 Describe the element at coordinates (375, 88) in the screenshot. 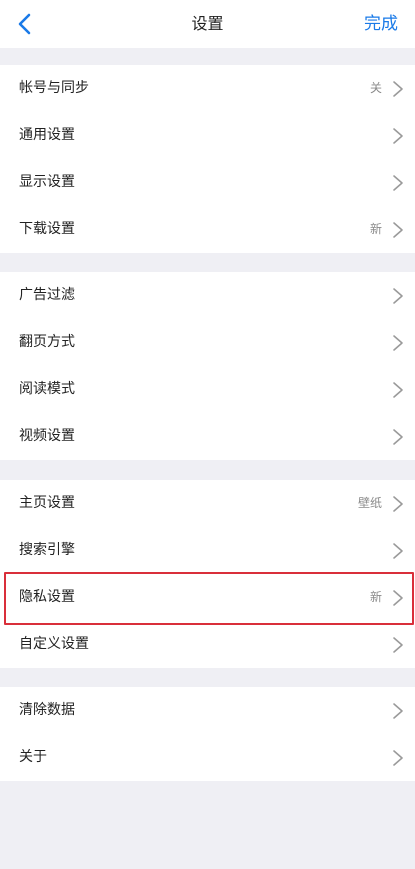

I see `settings-item-value: 关` at that location.